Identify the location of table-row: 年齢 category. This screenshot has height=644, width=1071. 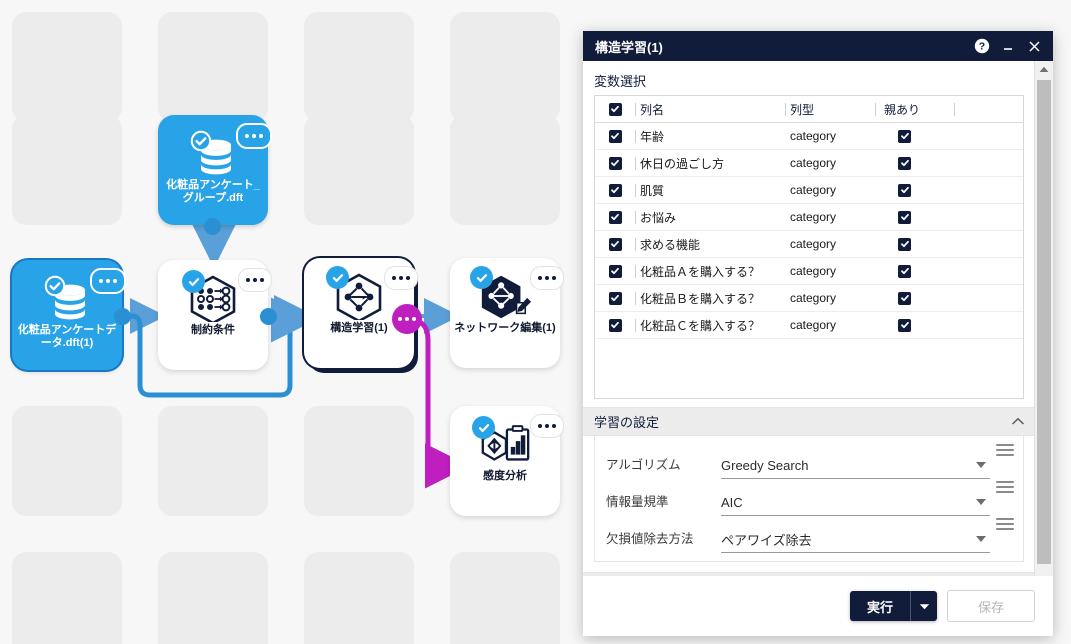
(809, 136).